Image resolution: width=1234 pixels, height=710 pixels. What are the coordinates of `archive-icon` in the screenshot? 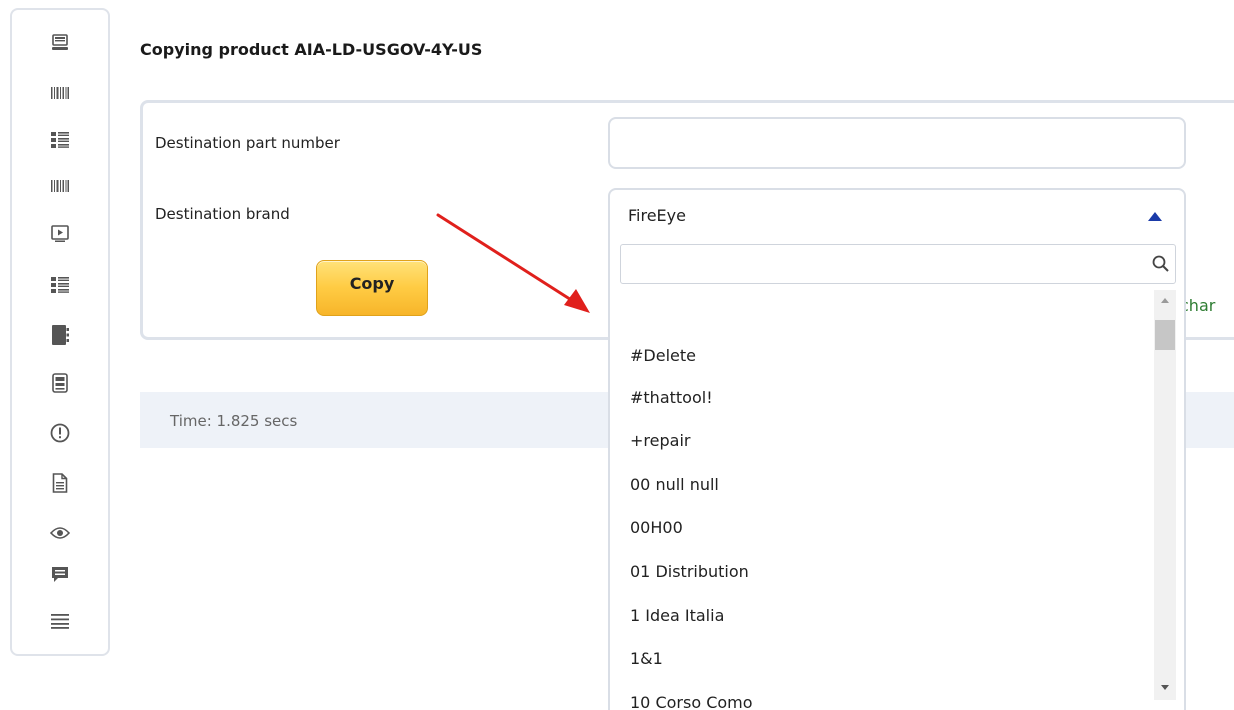 It's located at (60, 383).